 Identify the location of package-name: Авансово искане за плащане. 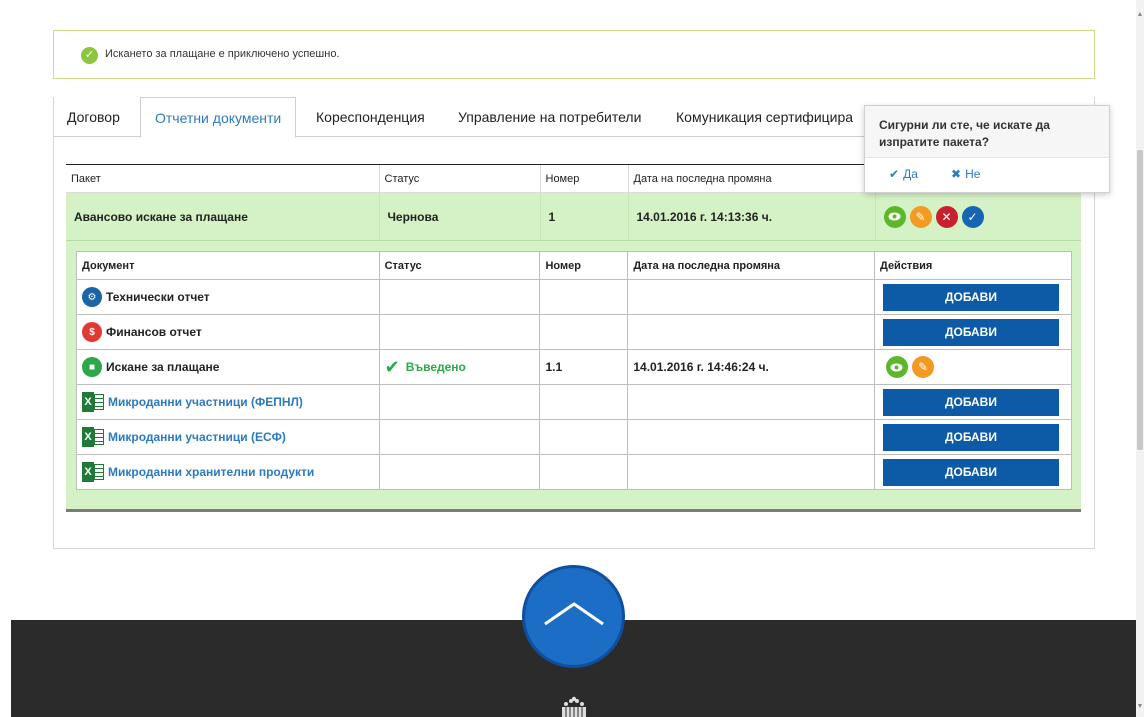
(222, 216).